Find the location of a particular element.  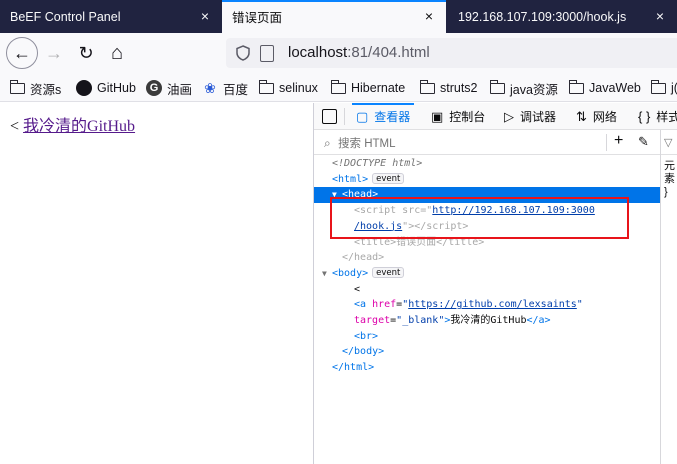

head-close-tag: </head> is located at coordinates (363, 258).